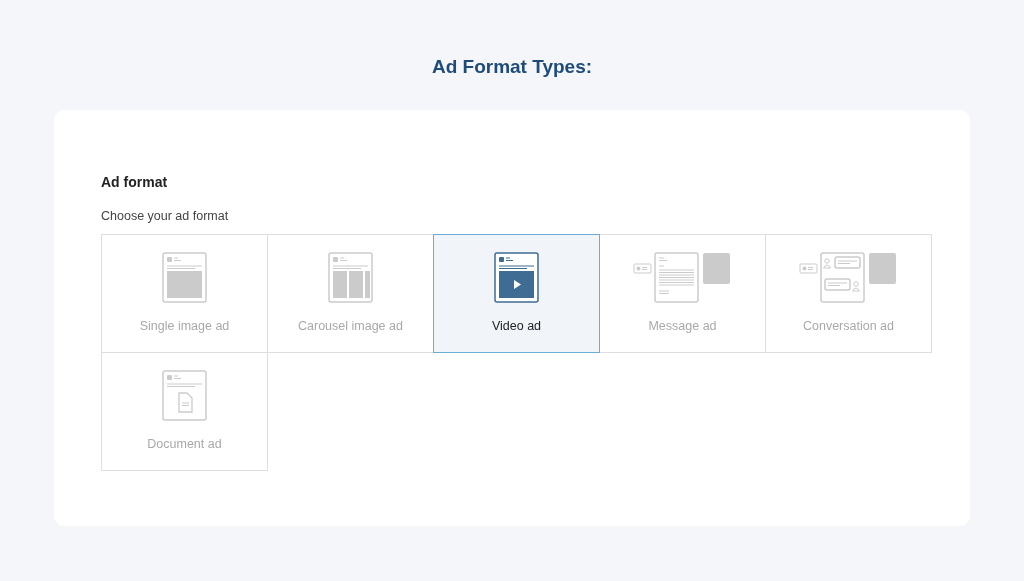 The width and height of the screenshot is (1024, 581). What do you see at coordinates (512, 67) in the screenshot?
I see `page-heading: Ad Format Types:` at bounding box center [512, 67].